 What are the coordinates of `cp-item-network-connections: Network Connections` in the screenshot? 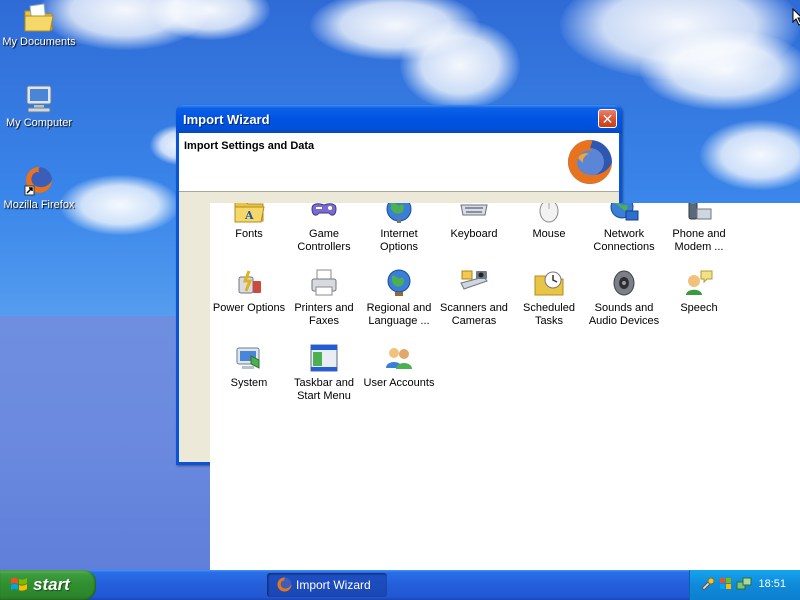 It's located at (624, 228).